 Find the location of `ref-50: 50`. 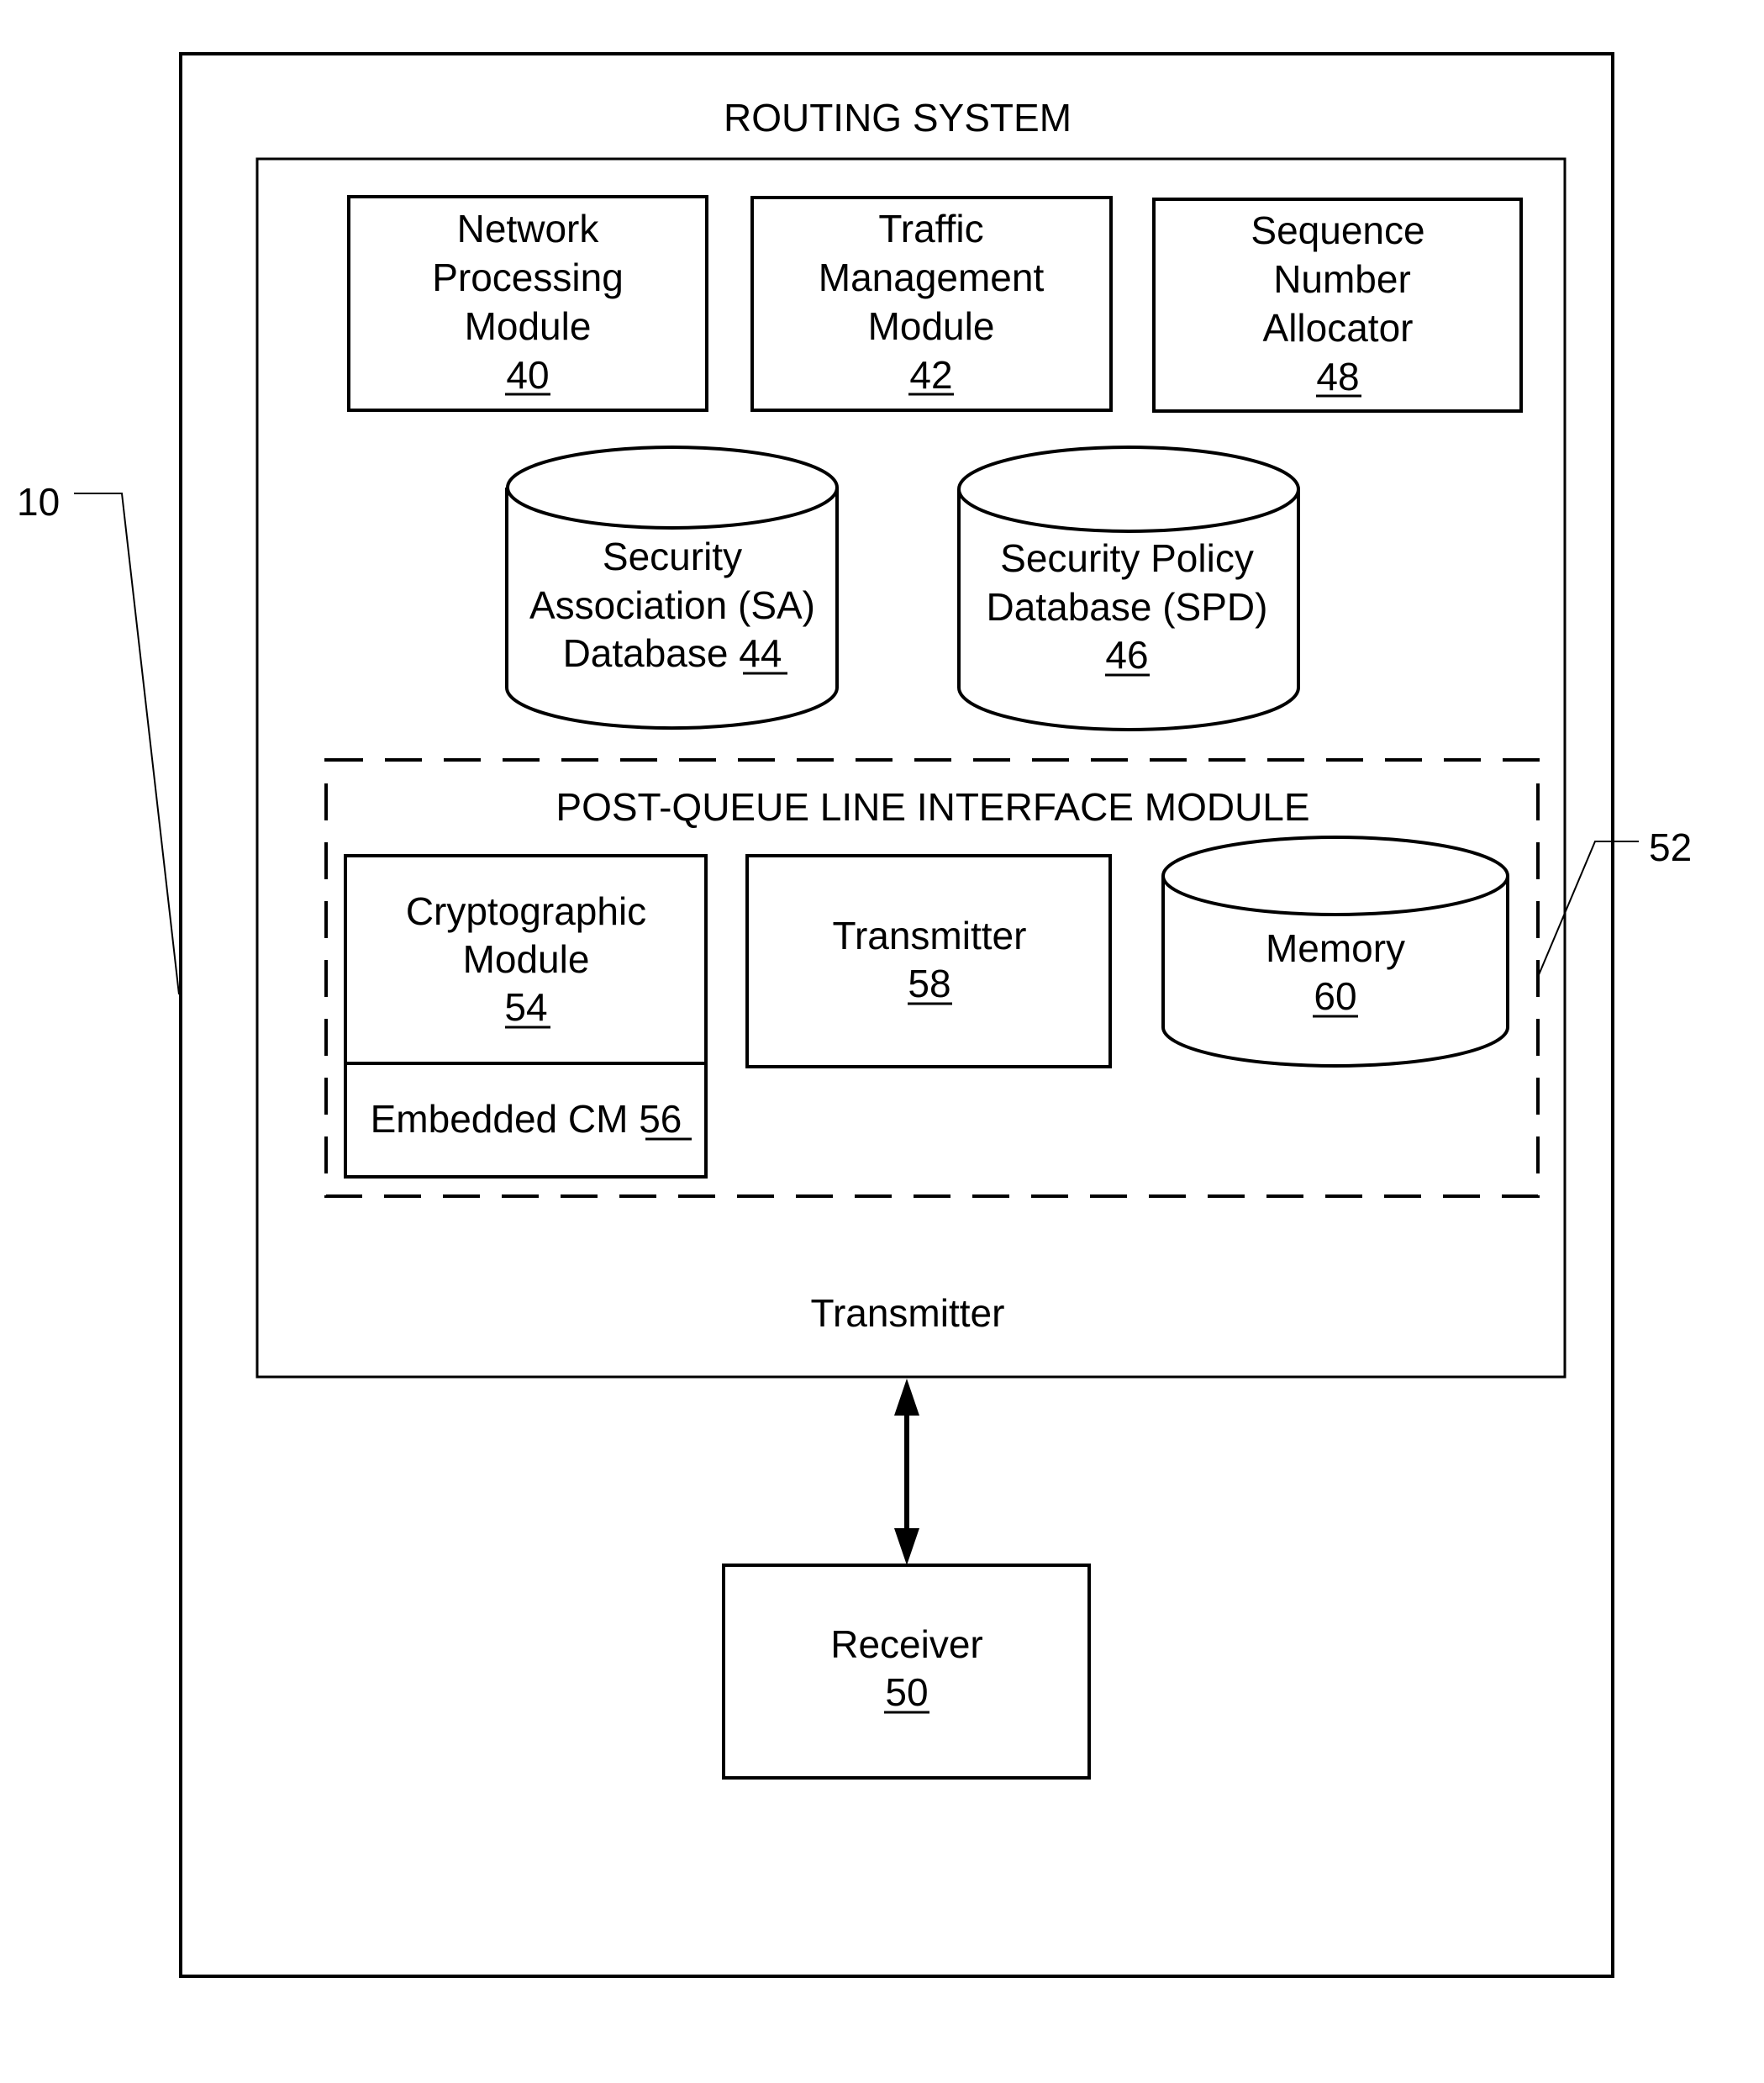

ref-50: 50 is located at coordinates (906, 1692).